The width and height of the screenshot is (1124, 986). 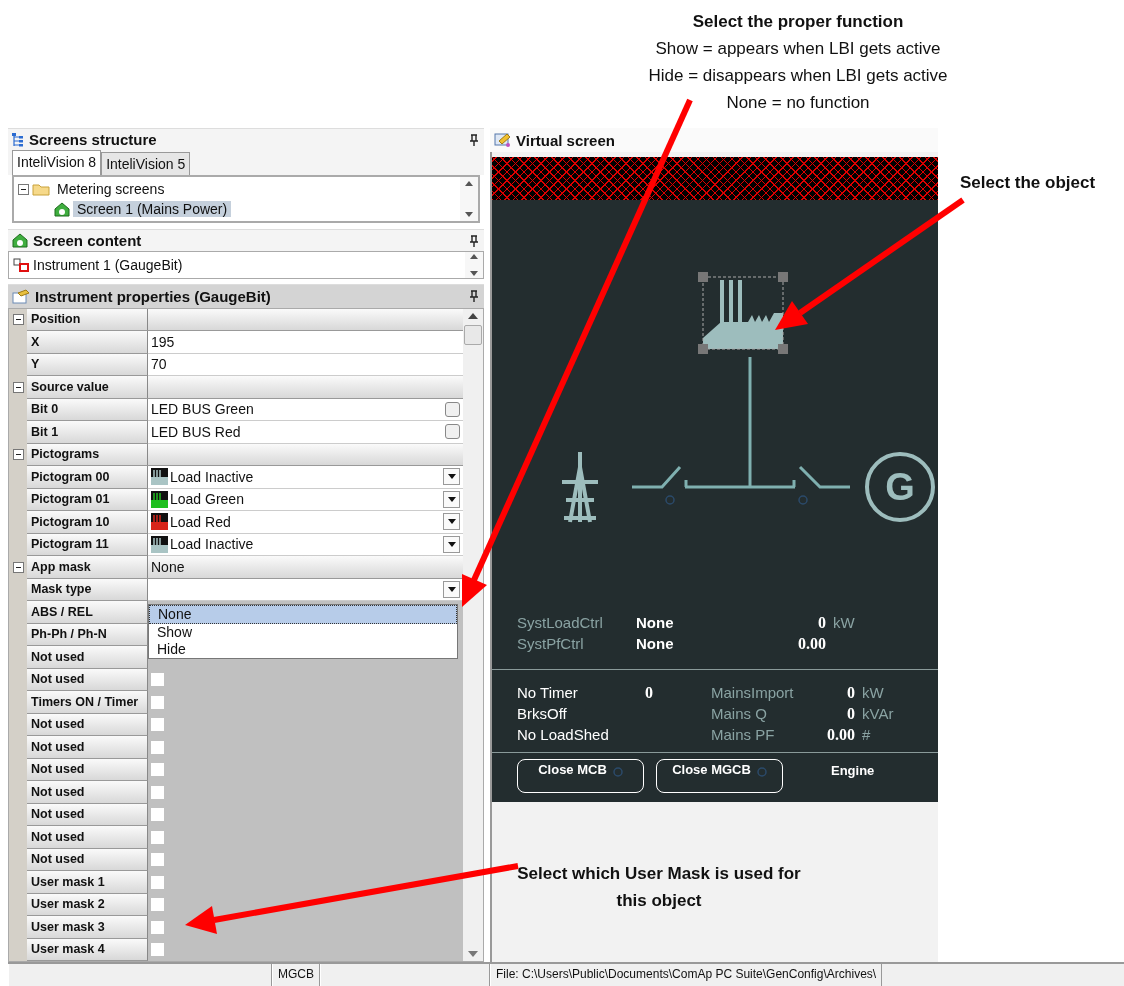 I want to click on annotation-text: Select the object, so click(x=1028, y=183).